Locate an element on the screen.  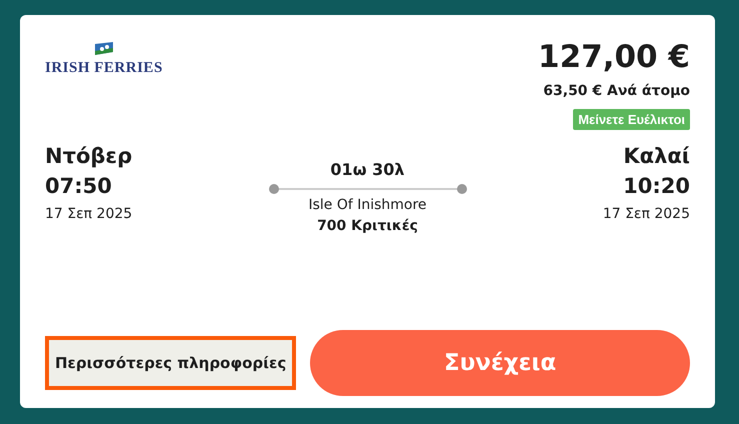
flag-icon is located at coordinates (104, 49).